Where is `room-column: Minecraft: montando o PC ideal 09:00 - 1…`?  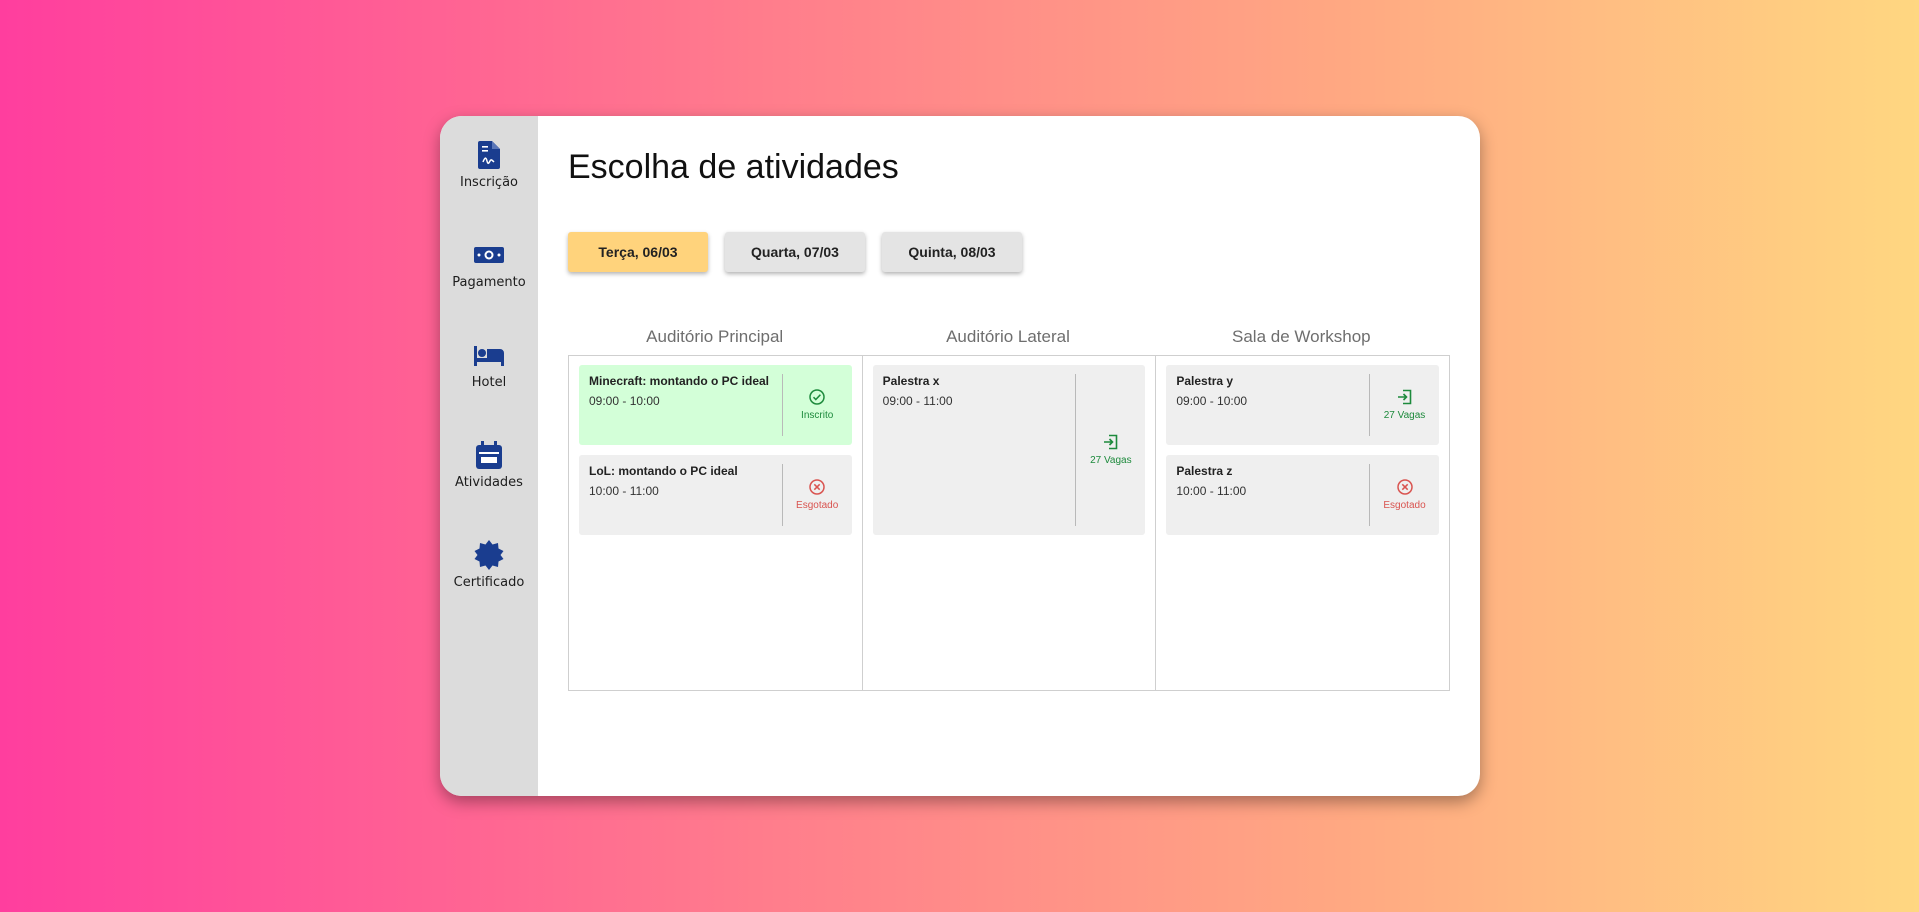
room-column: Minecraft: montando o PC ideal 09:00 - 1… is located at coordinates (716, 523).